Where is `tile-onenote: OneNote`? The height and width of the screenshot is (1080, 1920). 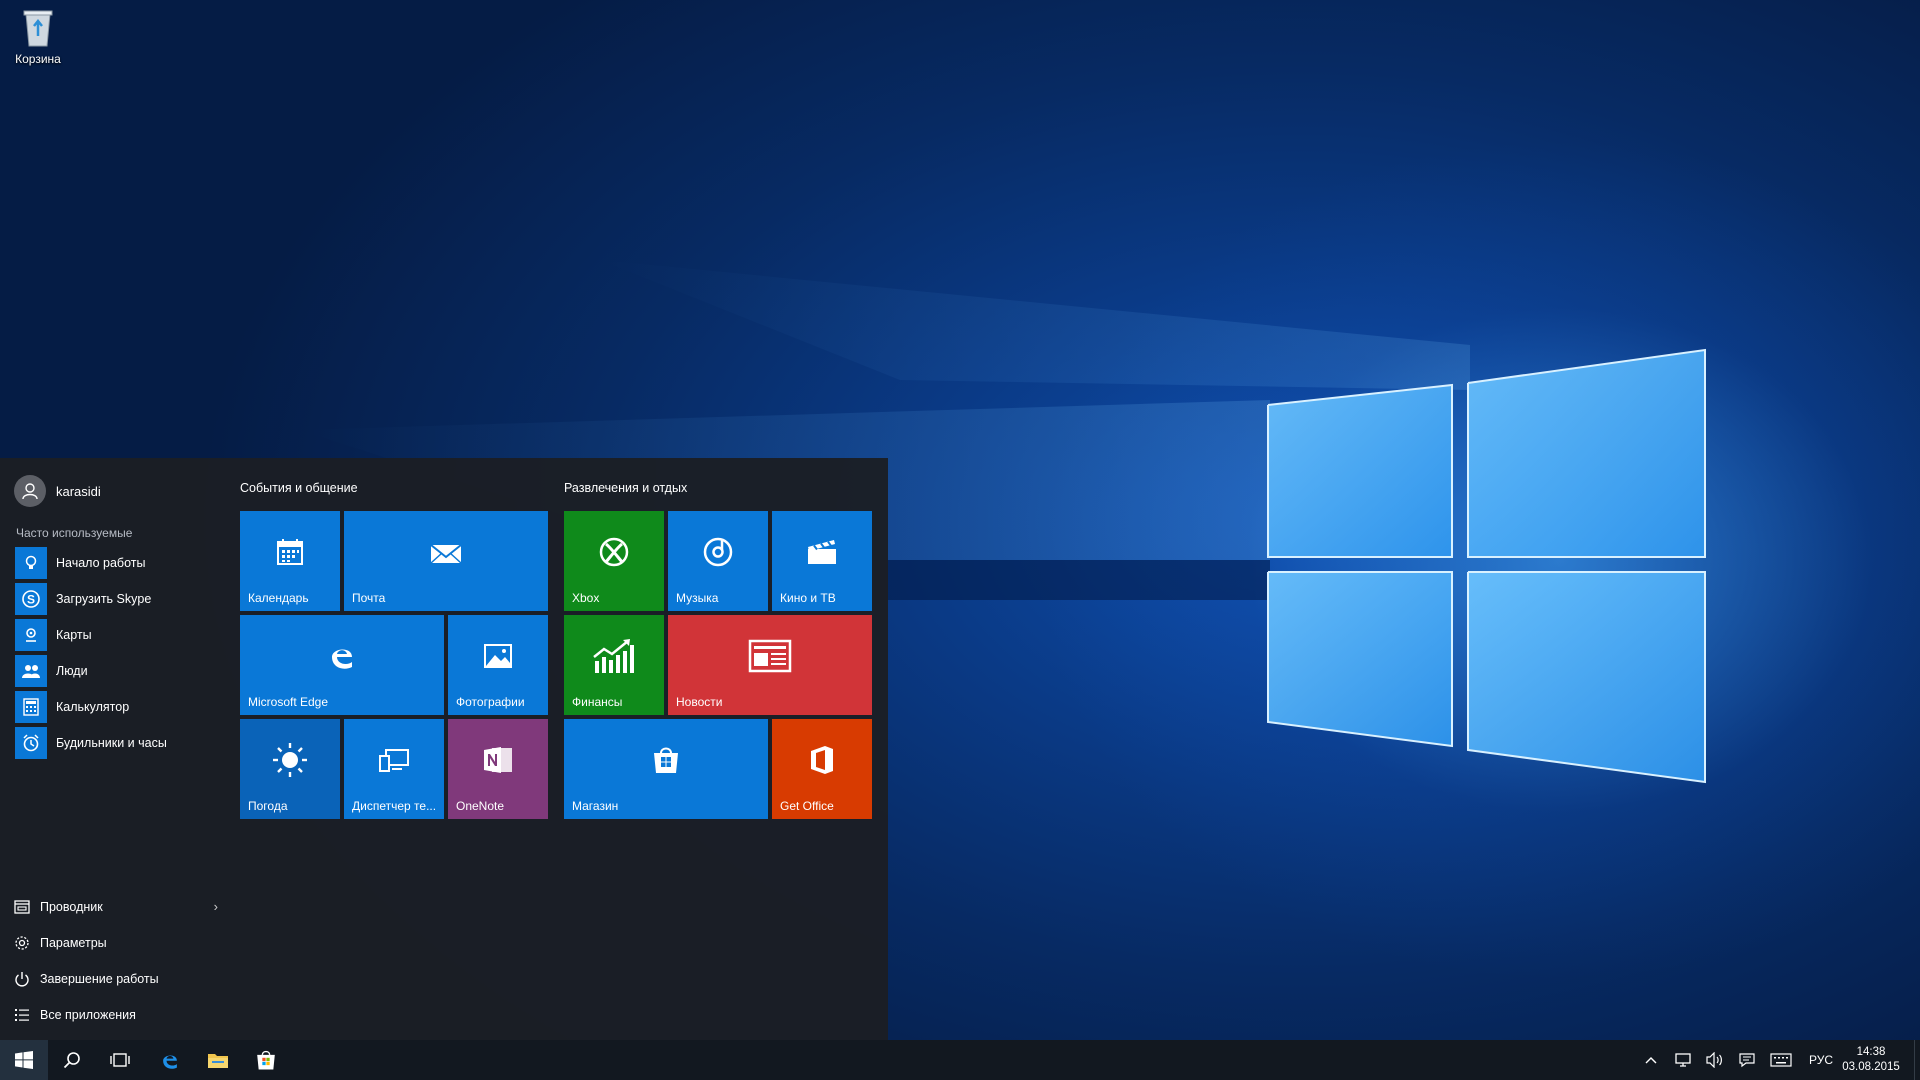
tile-onenote: OneNote is located at coordinates (498, 769).